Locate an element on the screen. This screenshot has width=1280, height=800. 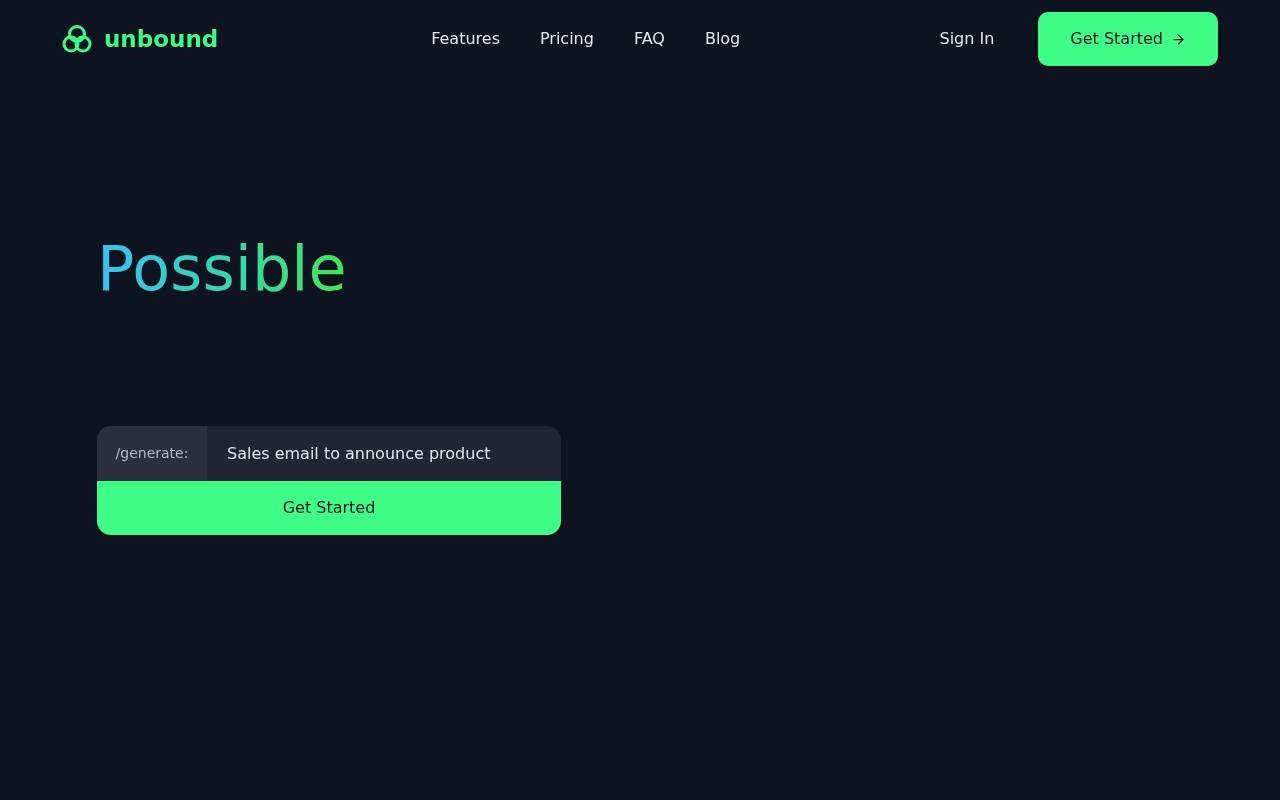
get-started-button: Get Started is located at coordinates (1128, 39).